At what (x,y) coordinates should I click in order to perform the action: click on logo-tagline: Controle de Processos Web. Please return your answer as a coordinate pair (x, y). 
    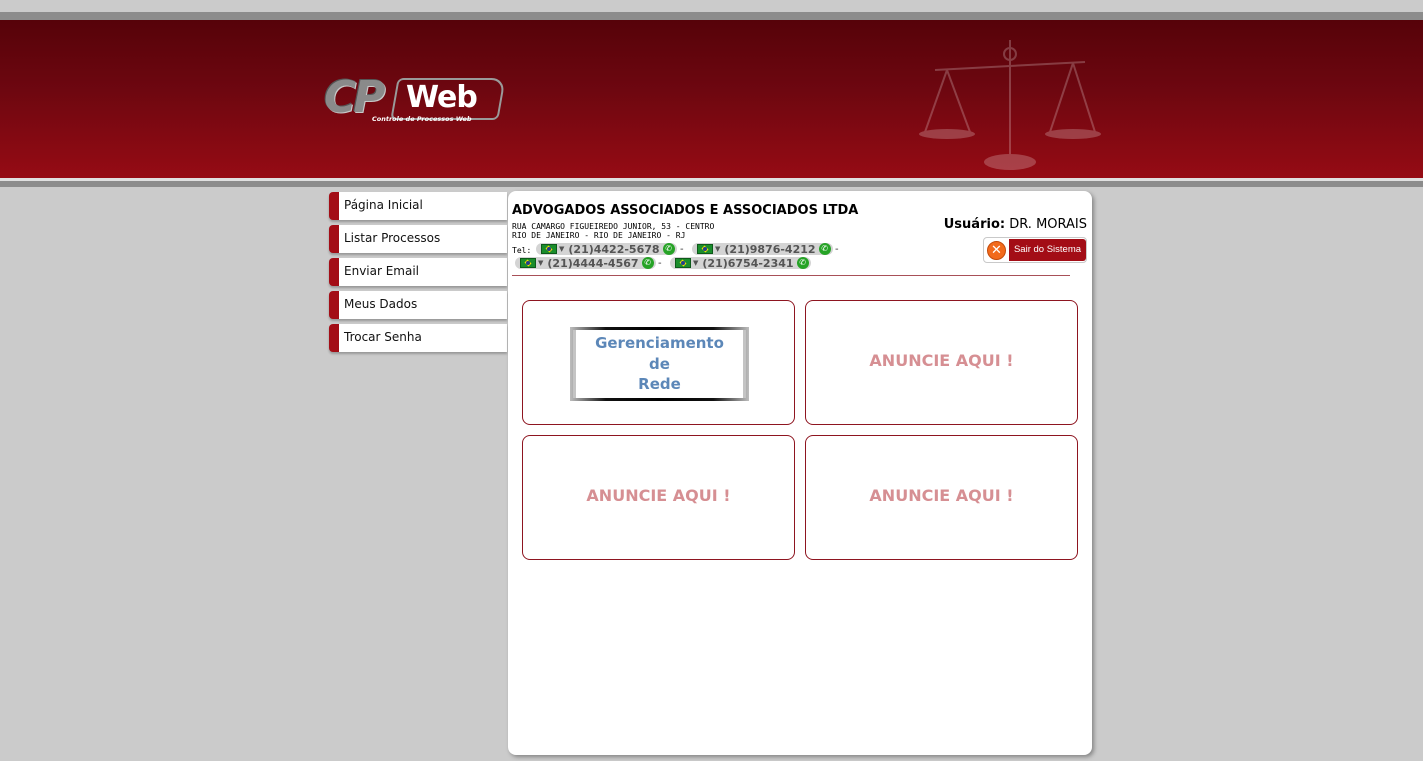
    Looking at the image, I should click on (422, 119).